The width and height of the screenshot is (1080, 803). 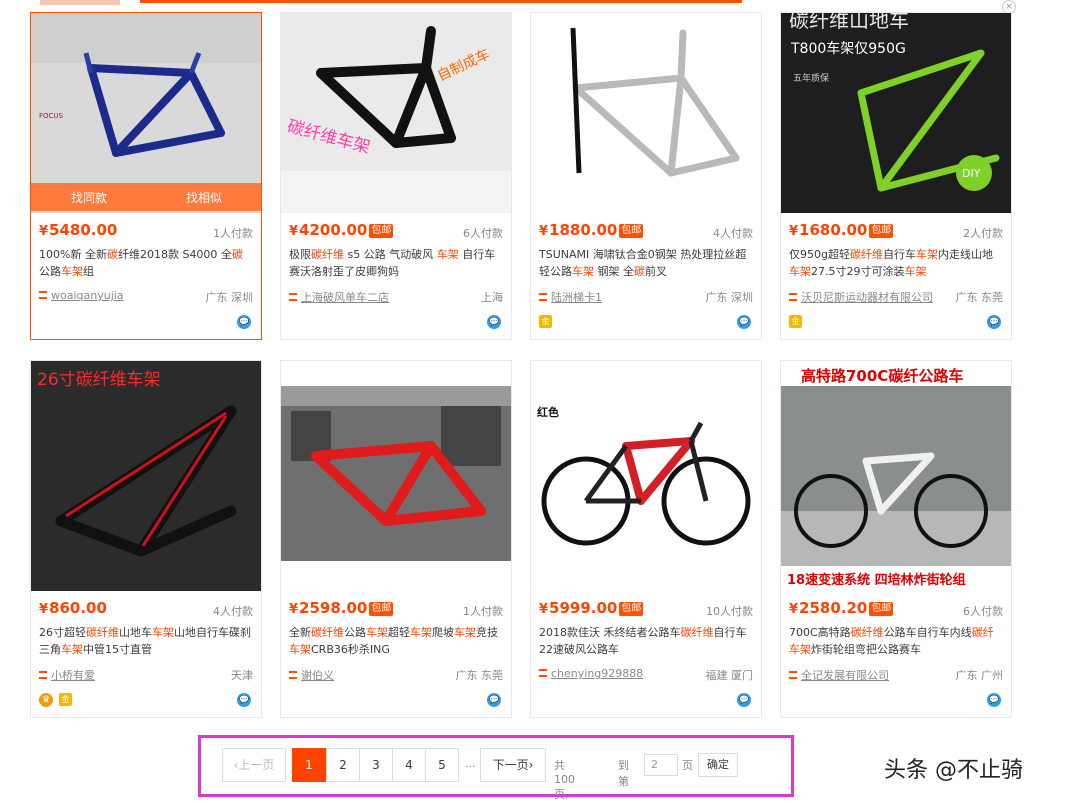 What do you see at coordinates (661, 765) in the screenshot?
I see `goto-page-input: 2` at bounding box center [661, 765].